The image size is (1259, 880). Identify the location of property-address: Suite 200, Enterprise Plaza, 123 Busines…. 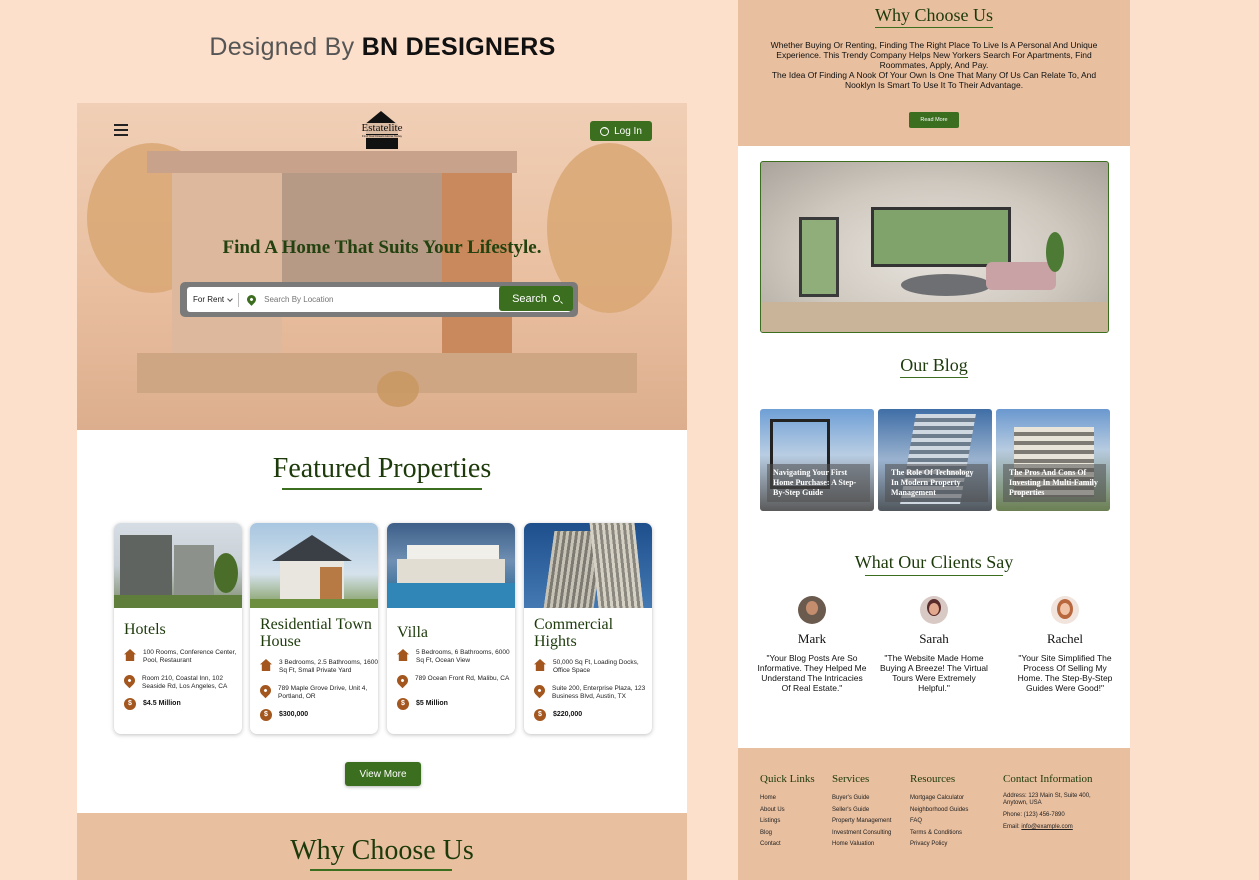
(591, 691).